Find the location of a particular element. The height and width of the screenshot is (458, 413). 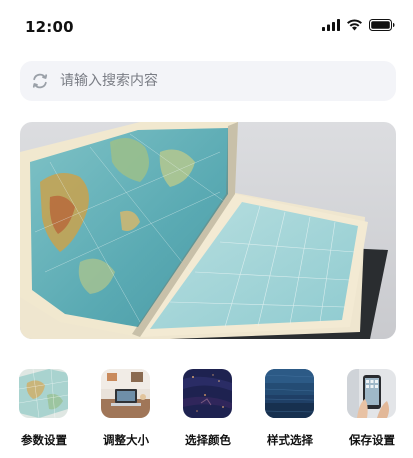

search-bar is located at coordinates (208, 81).